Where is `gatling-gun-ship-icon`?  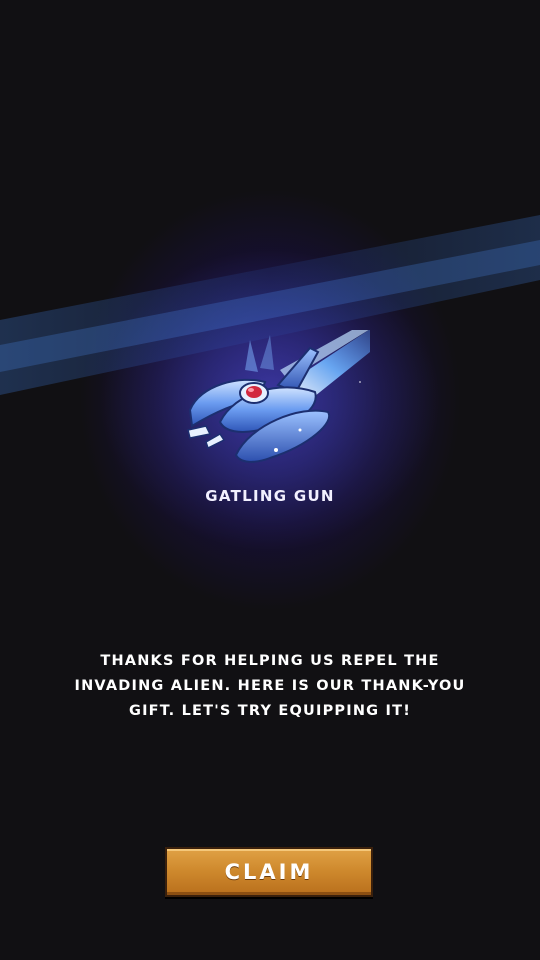 gatling-gun-ship-icon is located at coordinates (290, 394).